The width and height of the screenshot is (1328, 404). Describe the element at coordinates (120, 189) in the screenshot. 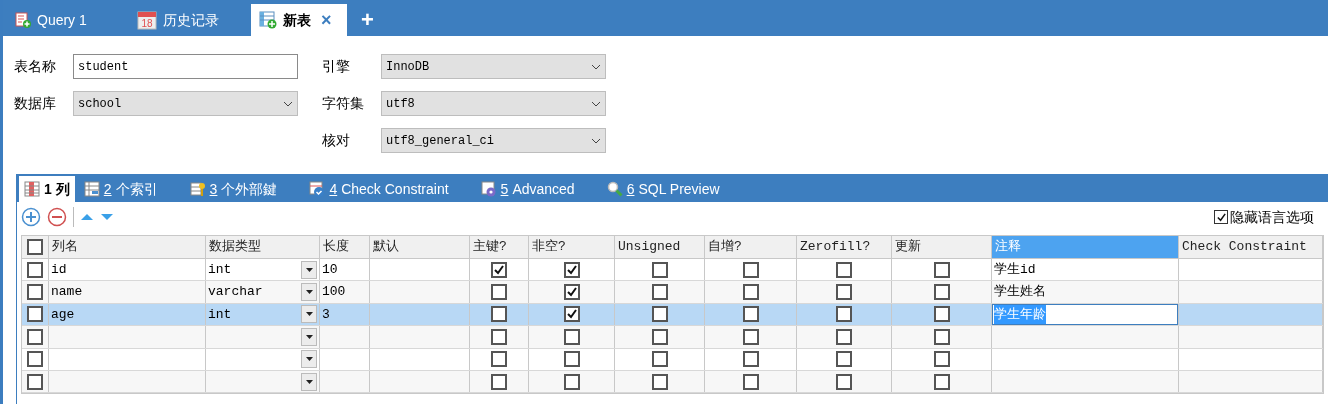

I see `tab: 2 个索引` at that location.